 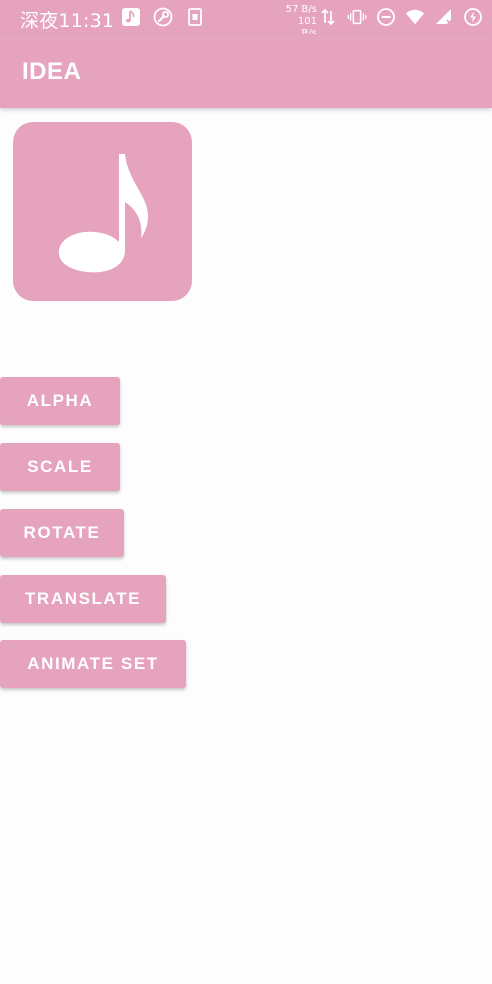 What do you see at coordinates (473, 17) in the screenshot?
I see `battery-saver-icon` at bounding box center [473, 17].